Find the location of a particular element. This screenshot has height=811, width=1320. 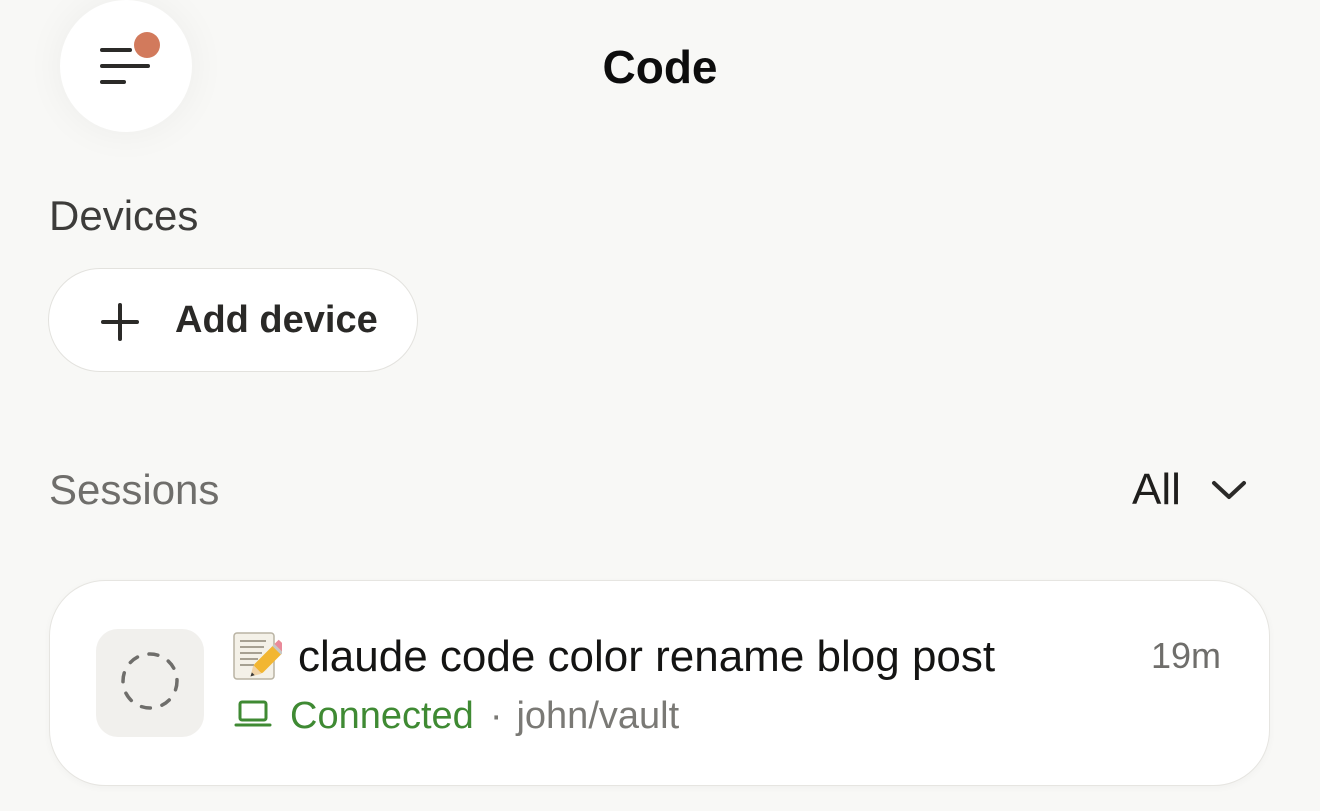

memo-icon is located at coordinates (260, 657).